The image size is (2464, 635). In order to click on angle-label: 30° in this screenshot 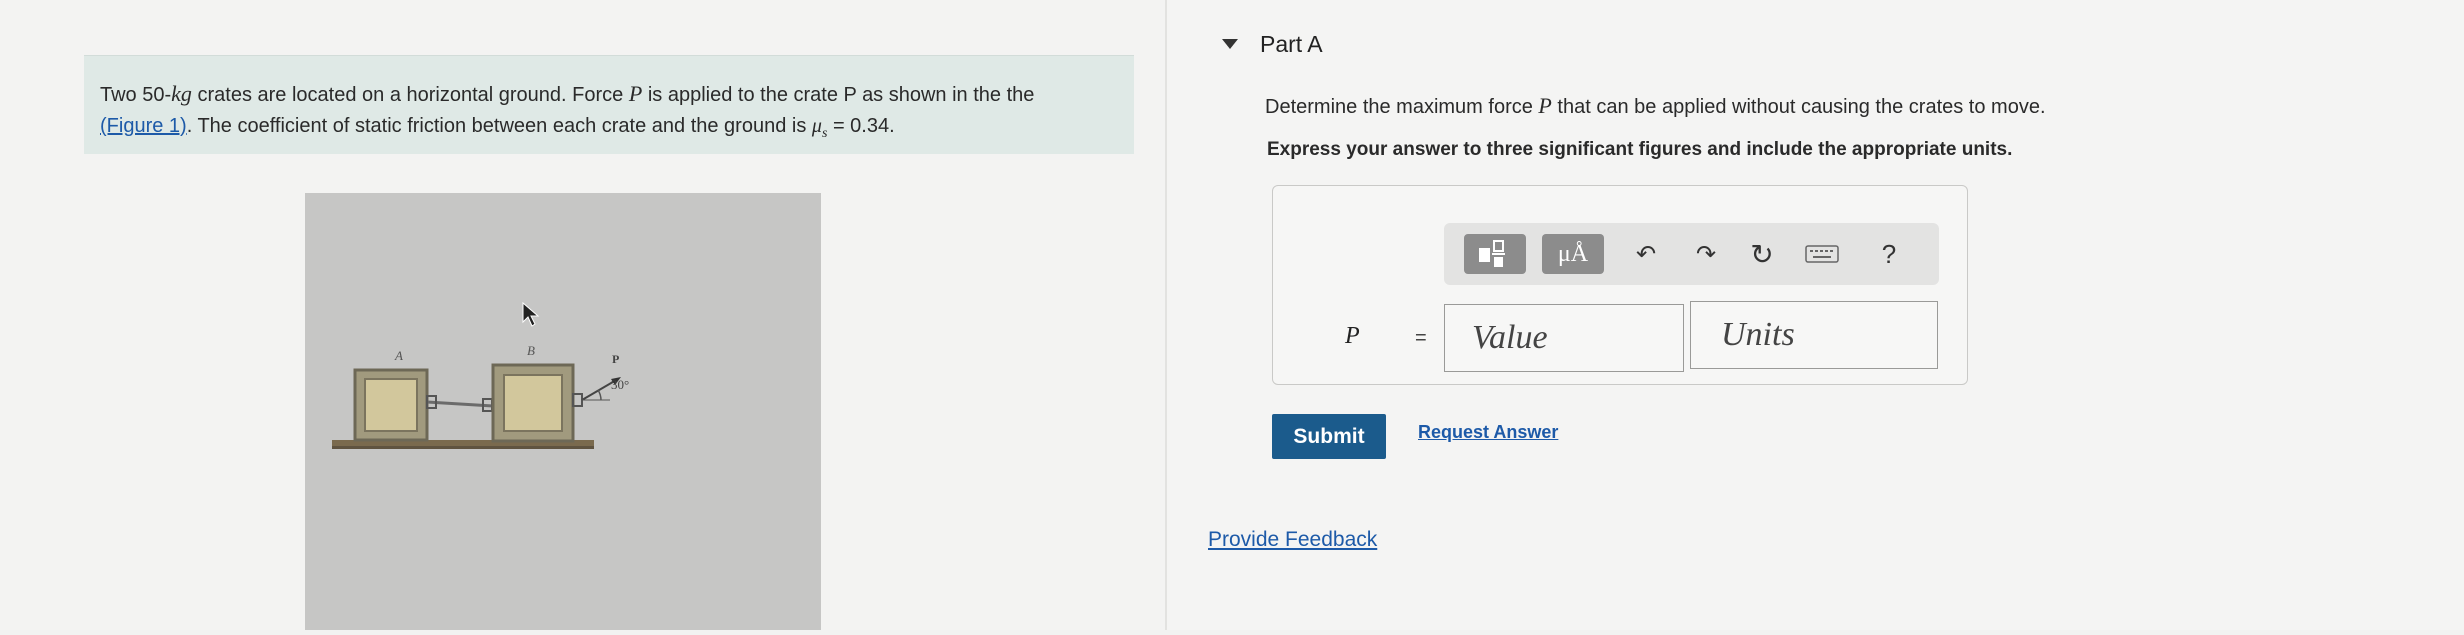, I will do `click(620, 384)`.